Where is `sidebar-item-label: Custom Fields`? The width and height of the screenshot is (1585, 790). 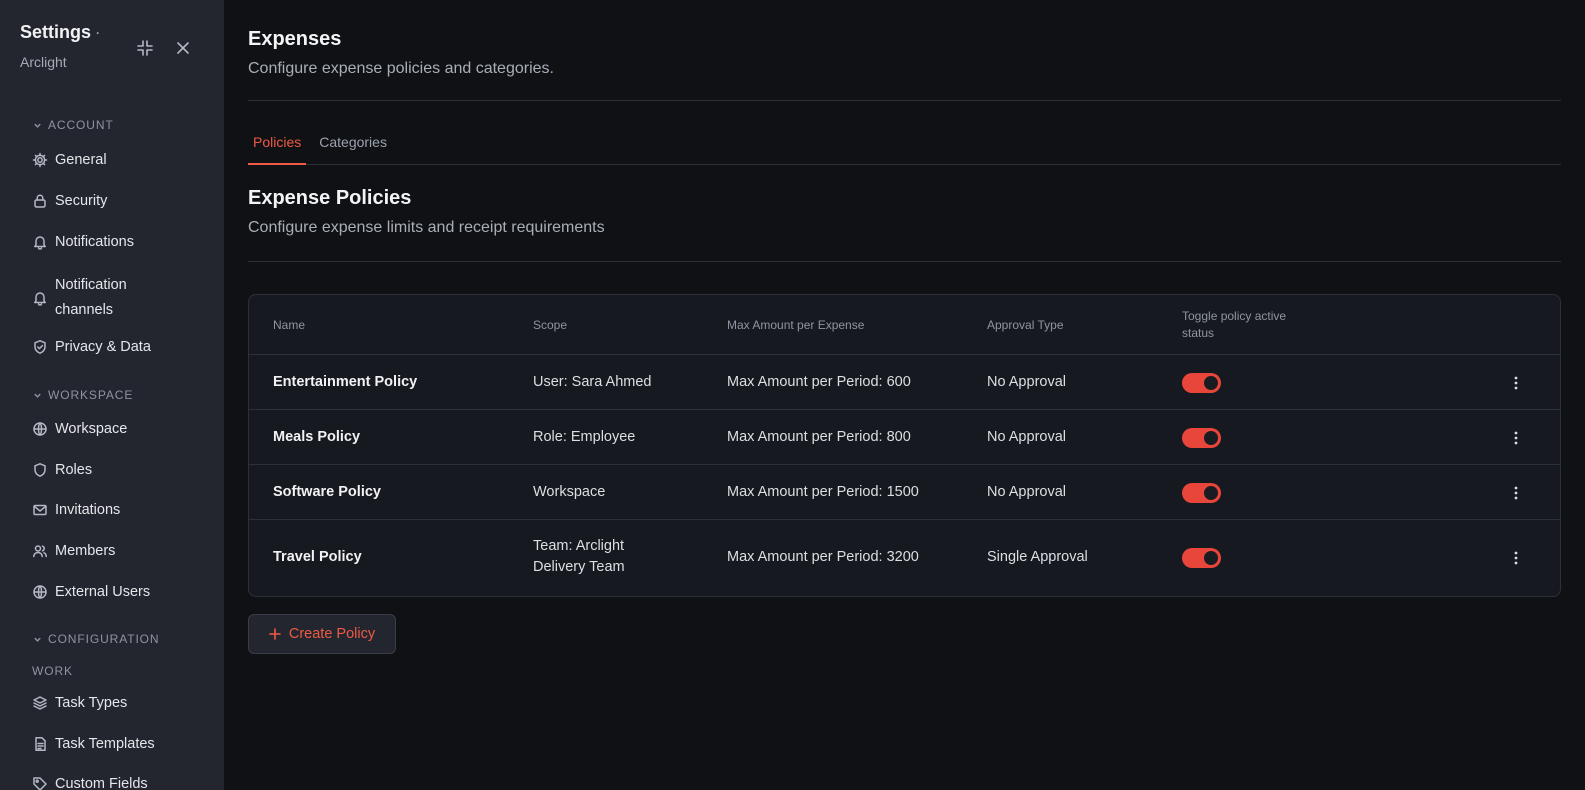 sidebar-item-label: Custom Fields is located at coordinates (101, 783).